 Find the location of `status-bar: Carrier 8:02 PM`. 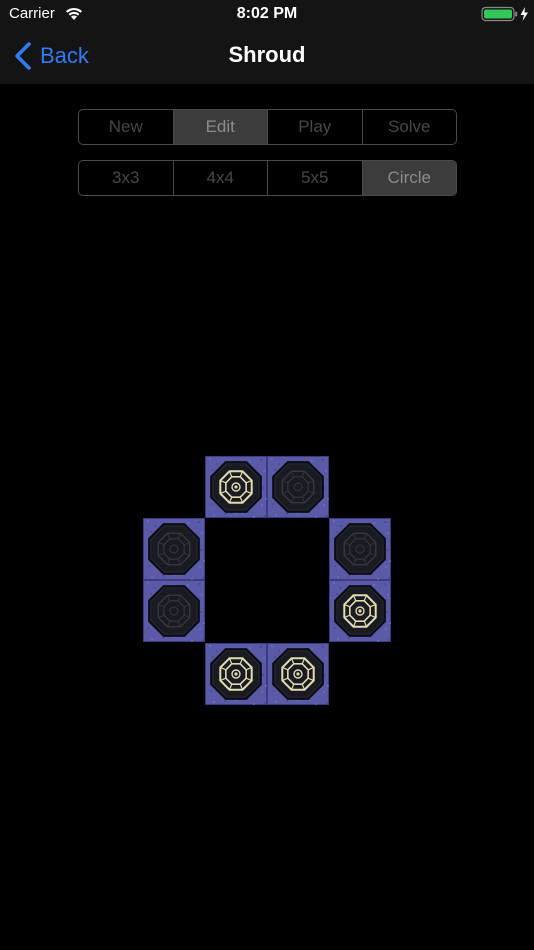

status-bar: Carrier 8:02 PM is located at coordinates (267, 14).